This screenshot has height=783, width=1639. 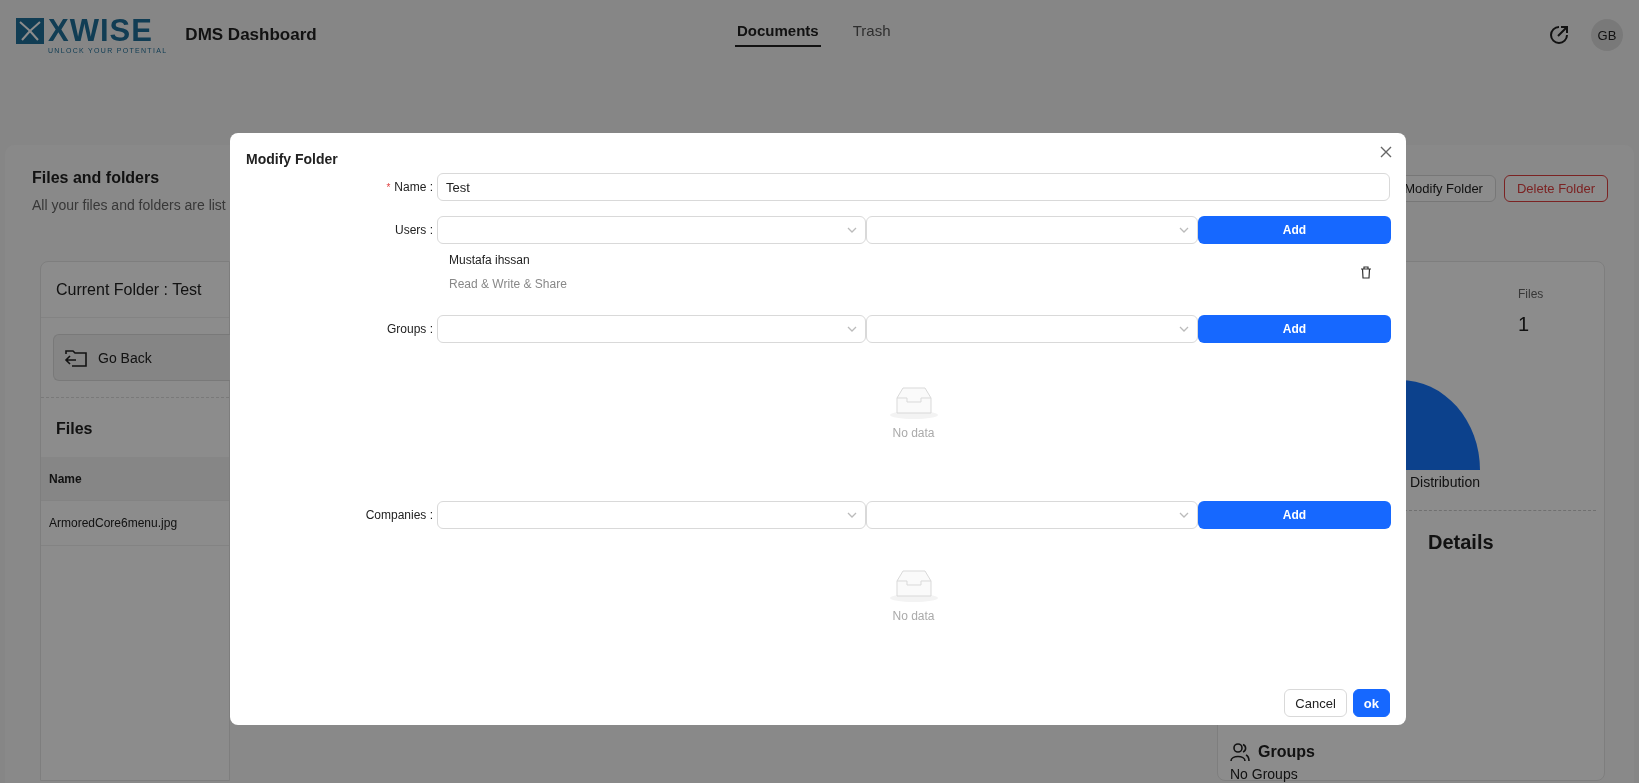 I want to click on user-avatar: GB, so click(x=1607, y=35).